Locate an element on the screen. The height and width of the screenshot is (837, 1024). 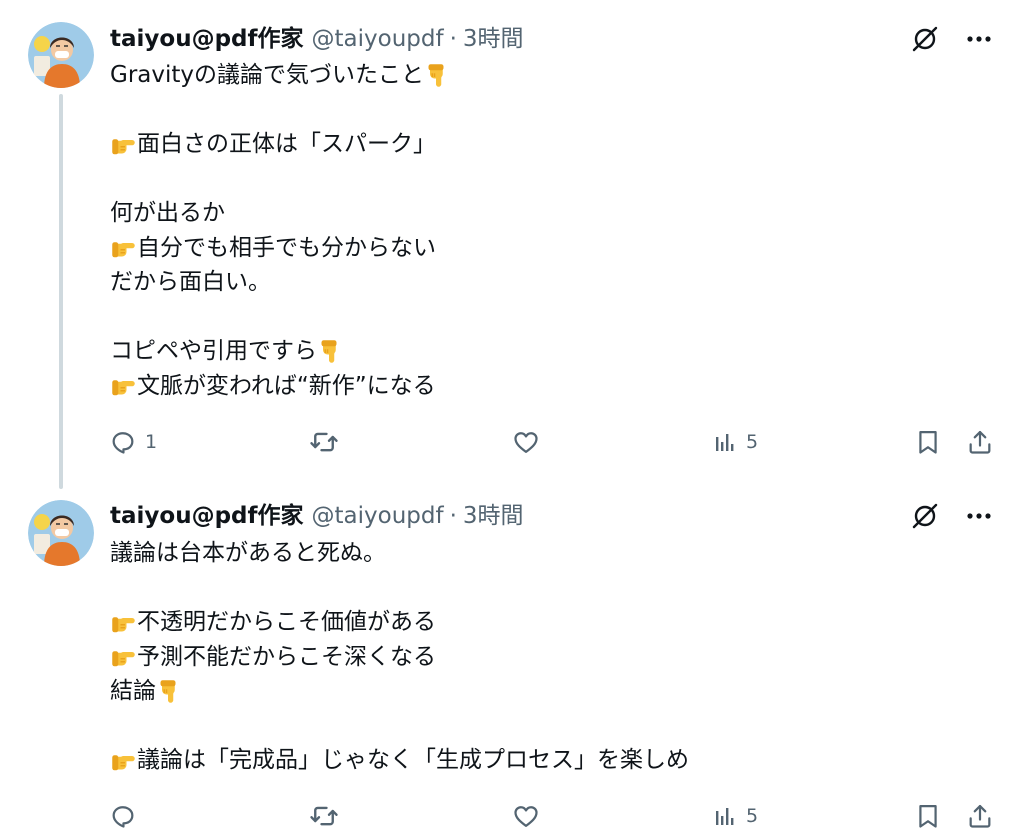
post-text: 結論 is located at coordinates (133, 691).